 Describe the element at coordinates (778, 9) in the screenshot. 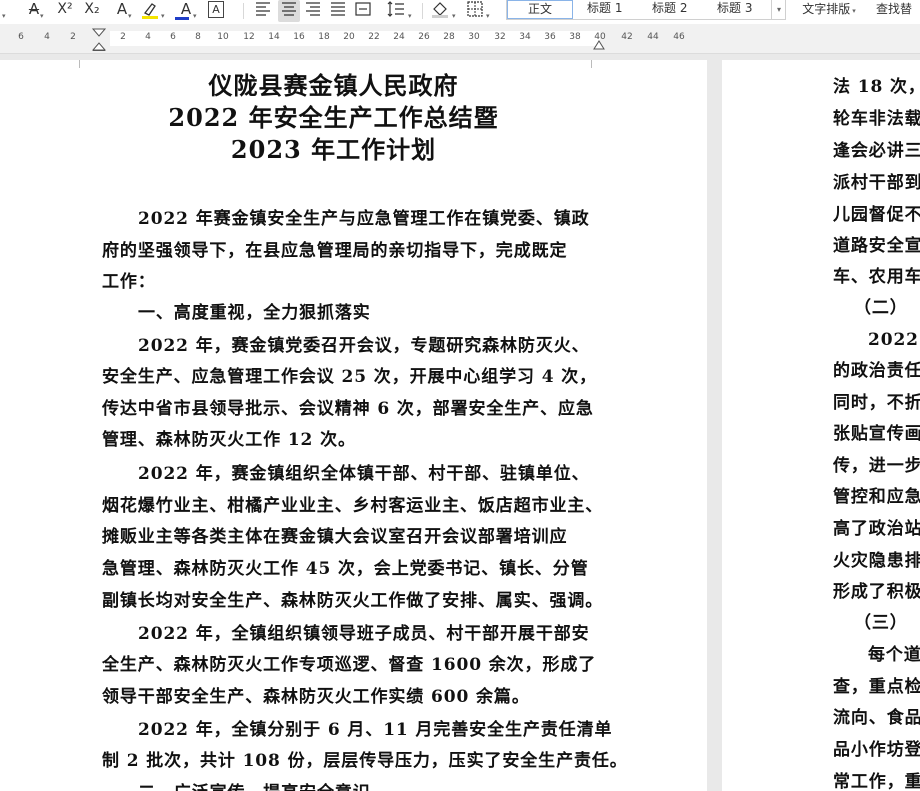

I see `style-gallery-more-icon: ▾` at that location.